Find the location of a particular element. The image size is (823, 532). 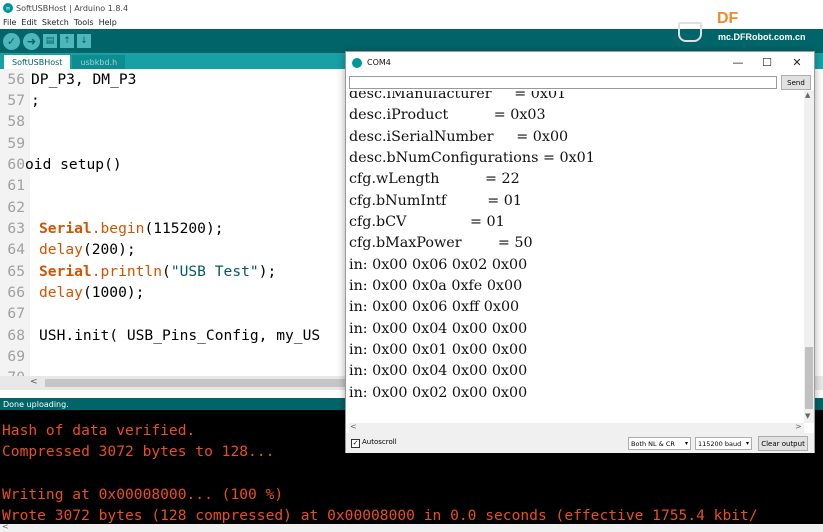

code-line: 60 oid setup() is located at coordinates (61, 164).